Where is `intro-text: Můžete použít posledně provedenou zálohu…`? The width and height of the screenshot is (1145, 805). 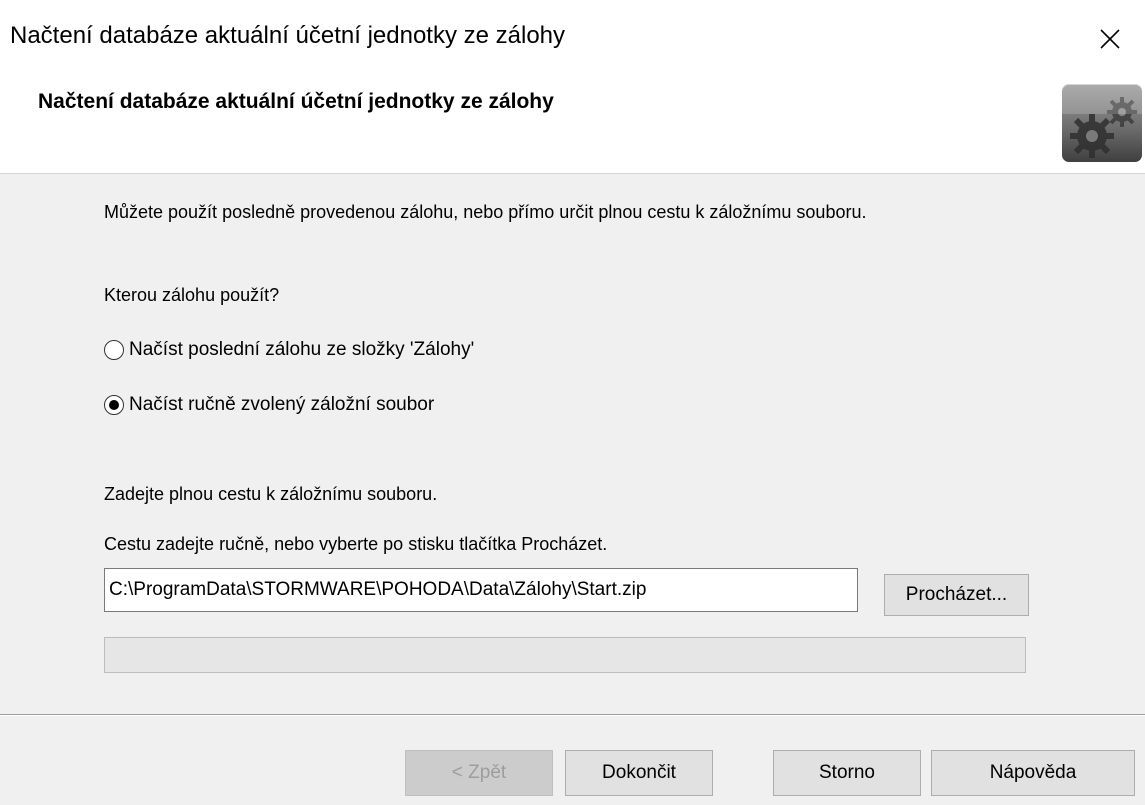 intro-text: Můžete použít posledně provedenou zálohu… is located at coordinates (485, 212).